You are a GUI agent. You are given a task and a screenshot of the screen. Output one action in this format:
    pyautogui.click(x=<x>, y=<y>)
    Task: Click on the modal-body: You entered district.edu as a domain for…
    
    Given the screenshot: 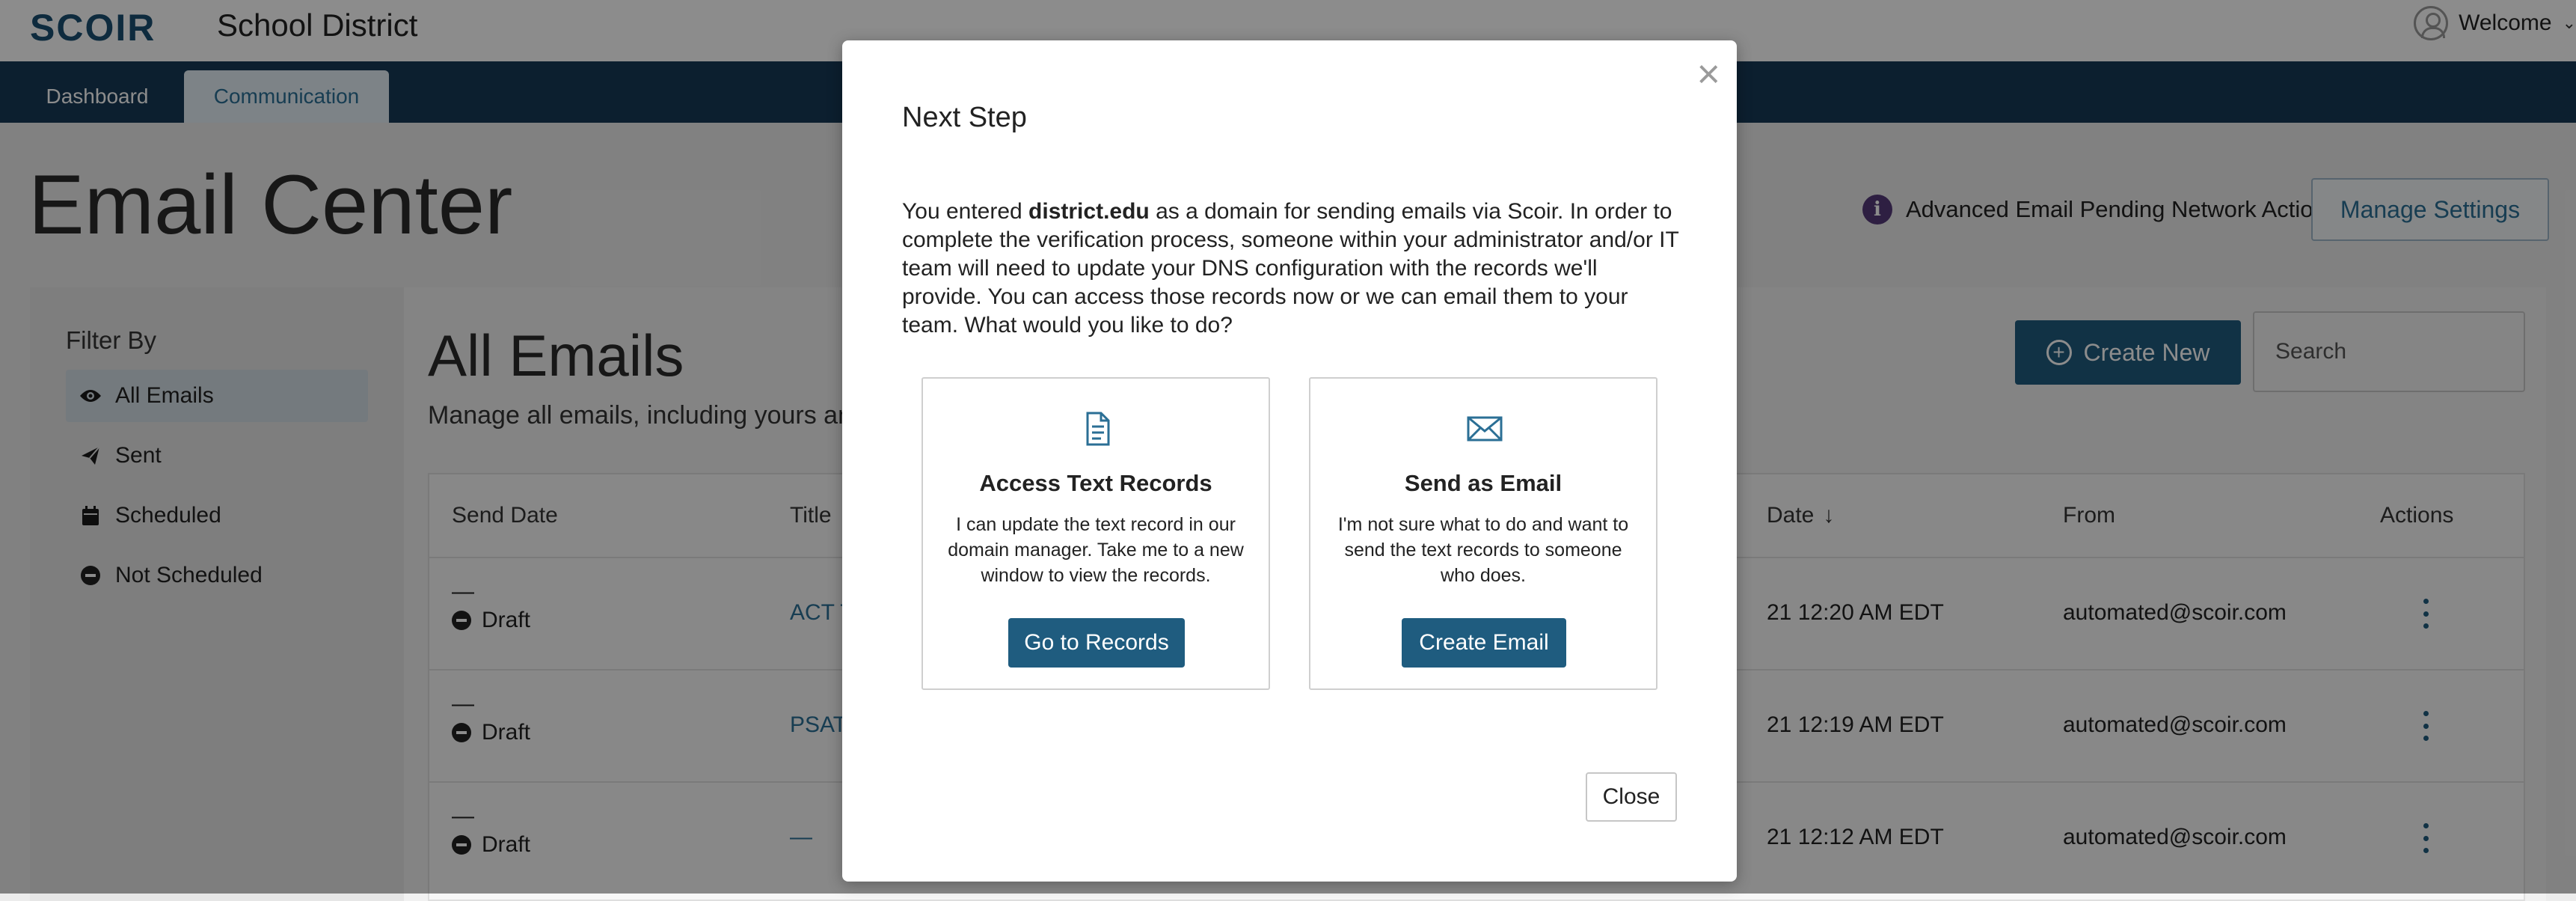 What is the action you would take?
    pyautogui.click(x=1290, y=269)
    